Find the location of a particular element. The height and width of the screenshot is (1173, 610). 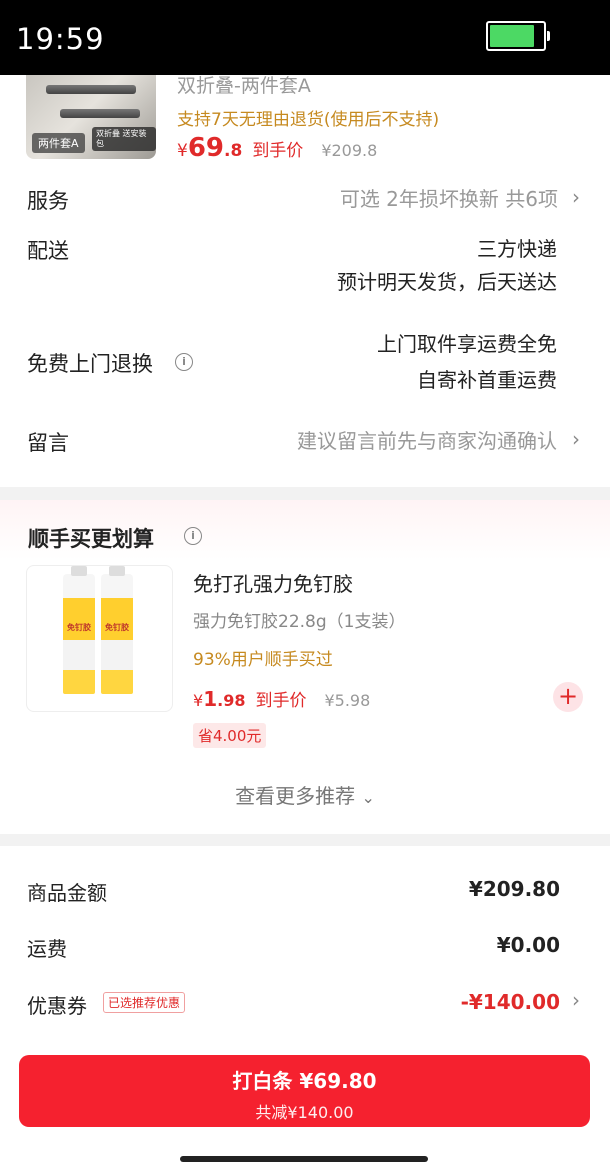

free-return-line1: 上门取件享运费全免 is located at coordinates (467, 344).